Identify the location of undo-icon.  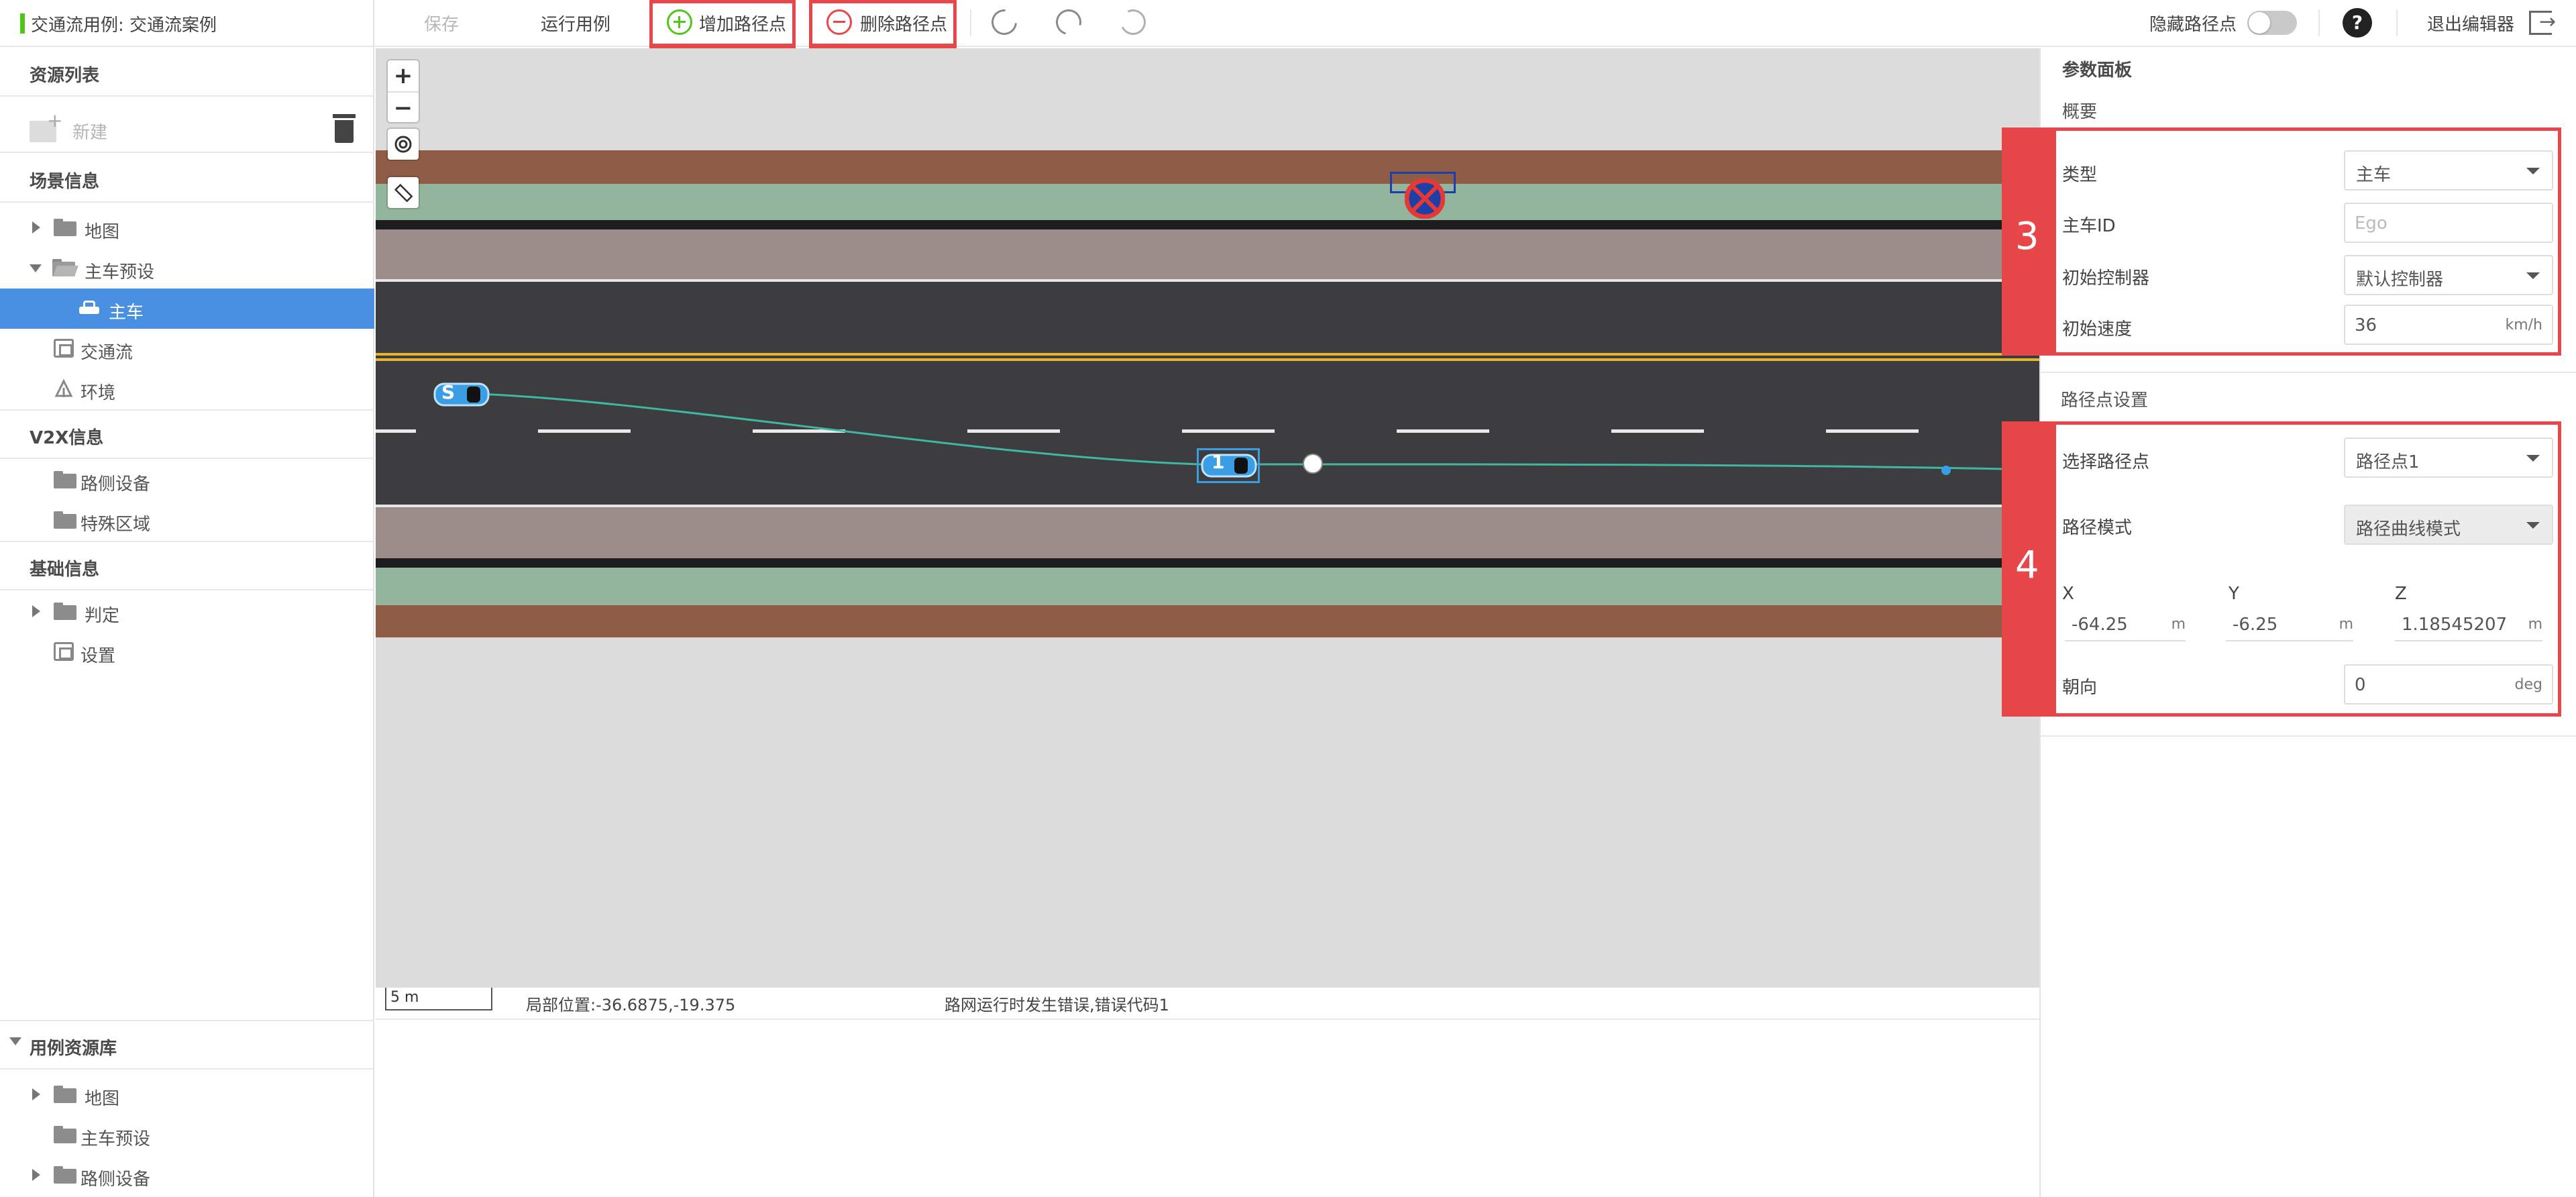
(1133, 22).